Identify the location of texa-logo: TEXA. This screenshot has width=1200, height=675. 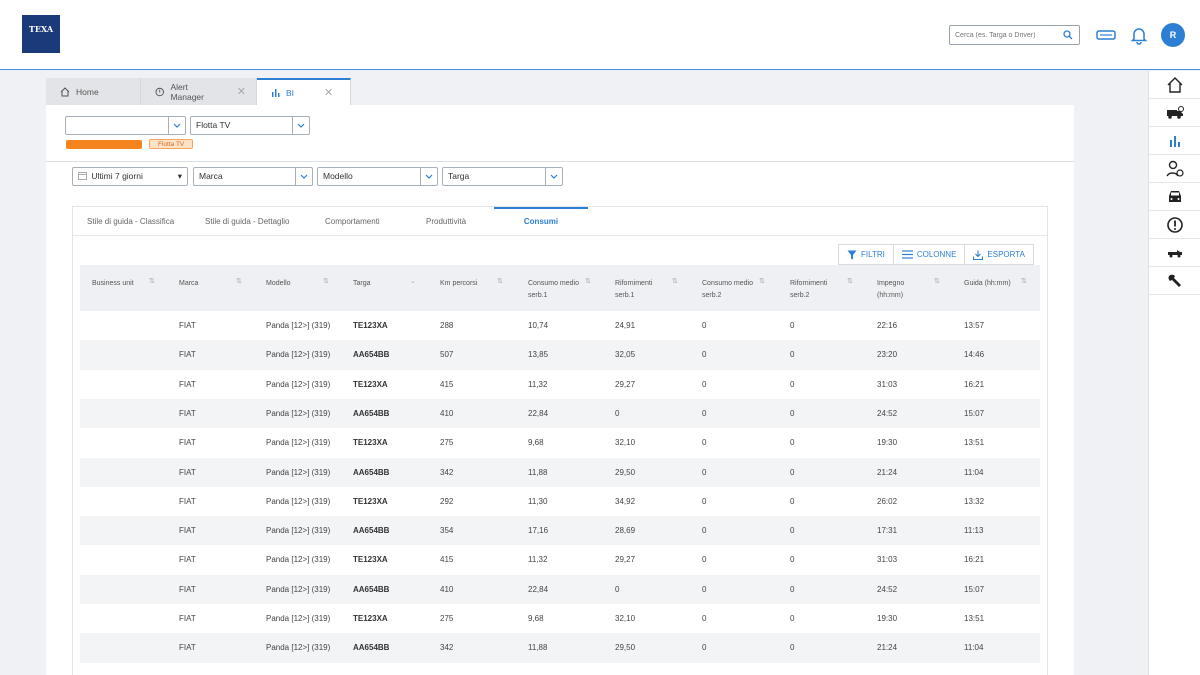
(41, 34).